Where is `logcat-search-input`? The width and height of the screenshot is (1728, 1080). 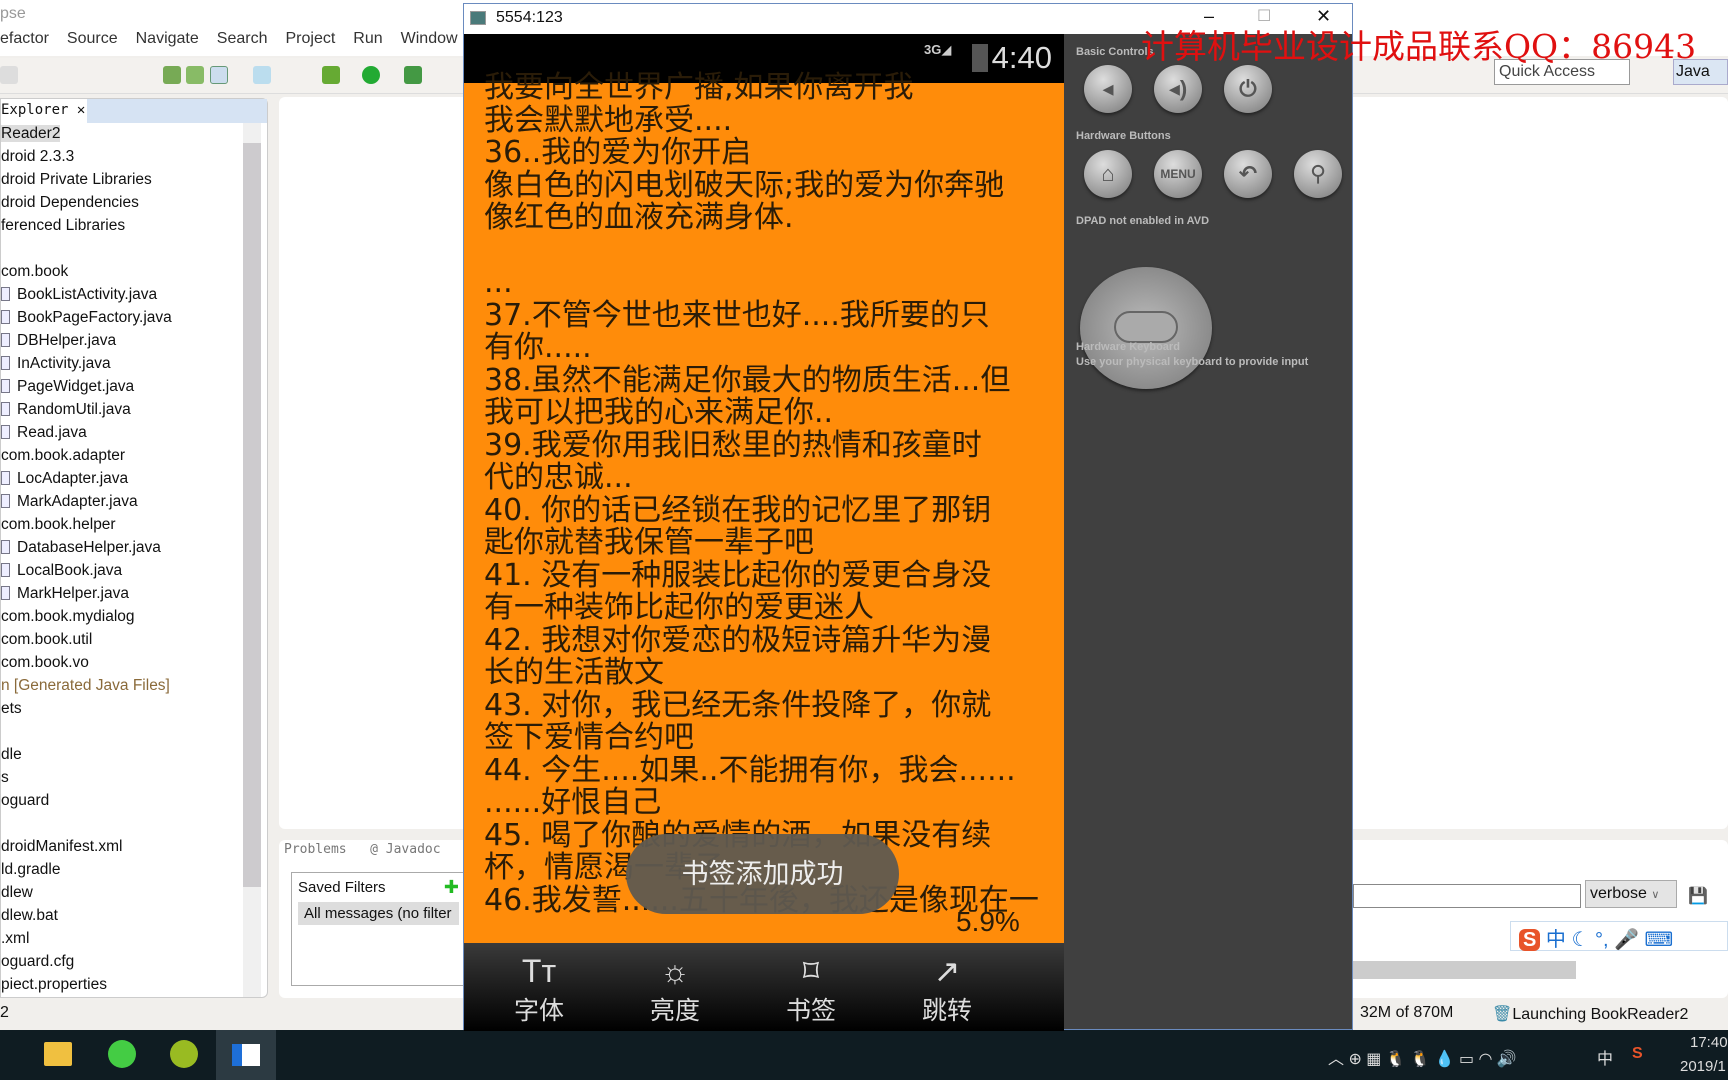 logcat-search-input is located at coordinates (1467, 896).